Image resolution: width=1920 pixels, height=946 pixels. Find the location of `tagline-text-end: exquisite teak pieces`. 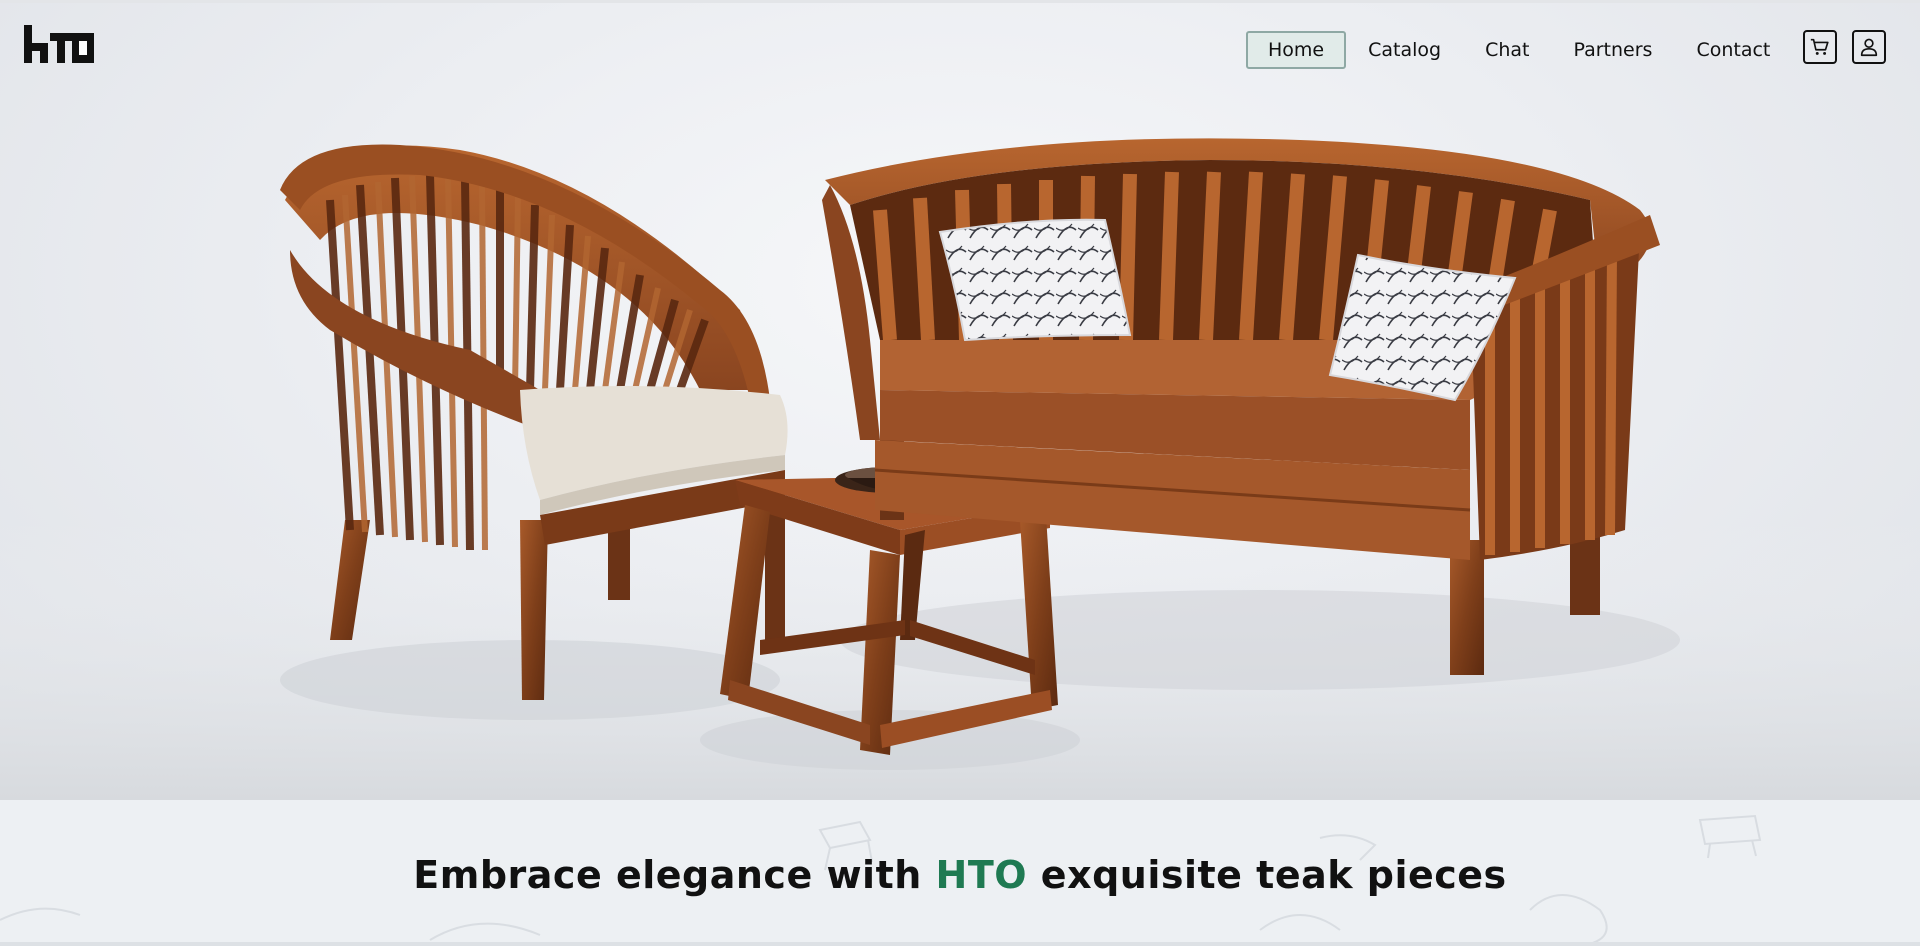

tagline-text-end: exquisite teak pieces is located at coordinates (1267, 875).